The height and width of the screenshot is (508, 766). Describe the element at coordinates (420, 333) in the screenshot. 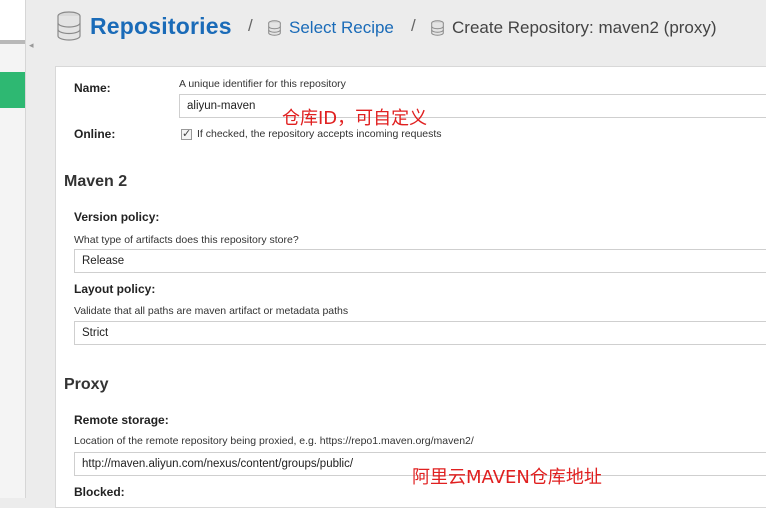

I see `layout-policy-select: Strict` at that location.